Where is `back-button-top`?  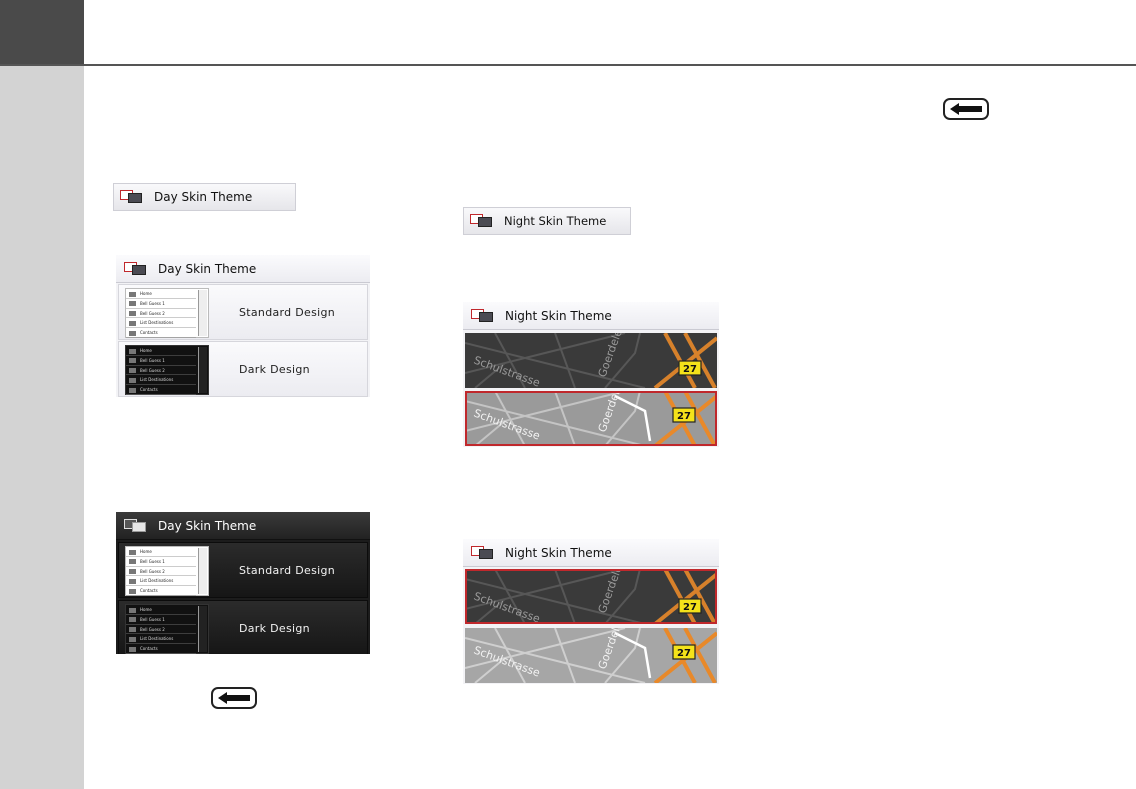
back-button-top is located at coordinates (966, 109).